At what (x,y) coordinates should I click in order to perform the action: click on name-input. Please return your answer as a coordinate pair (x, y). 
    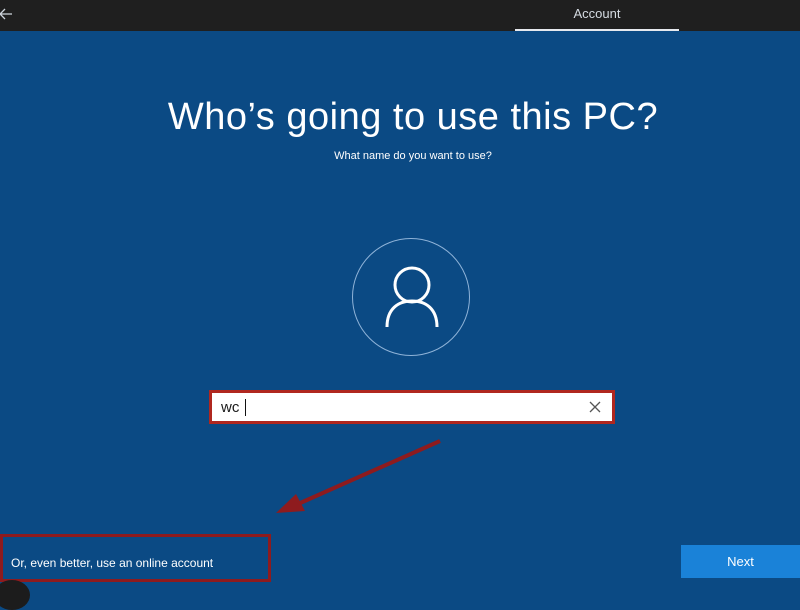
    Looking at the image, I should click on (396, 407).